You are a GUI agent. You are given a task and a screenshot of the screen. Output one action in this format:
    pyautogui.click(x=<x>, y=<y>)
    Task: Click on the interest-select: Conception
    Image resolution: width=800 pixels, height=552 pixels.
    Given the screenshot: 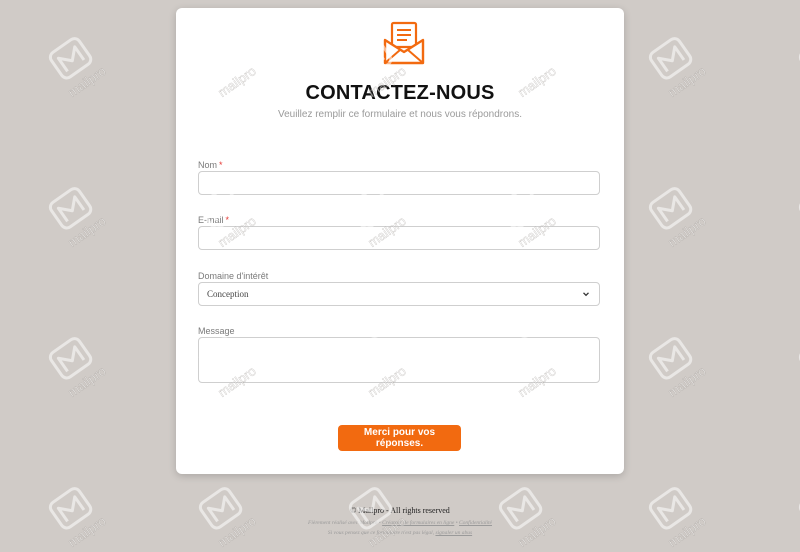 What is the action you would take?
    pyautogui.click(x=399, y=294)
    